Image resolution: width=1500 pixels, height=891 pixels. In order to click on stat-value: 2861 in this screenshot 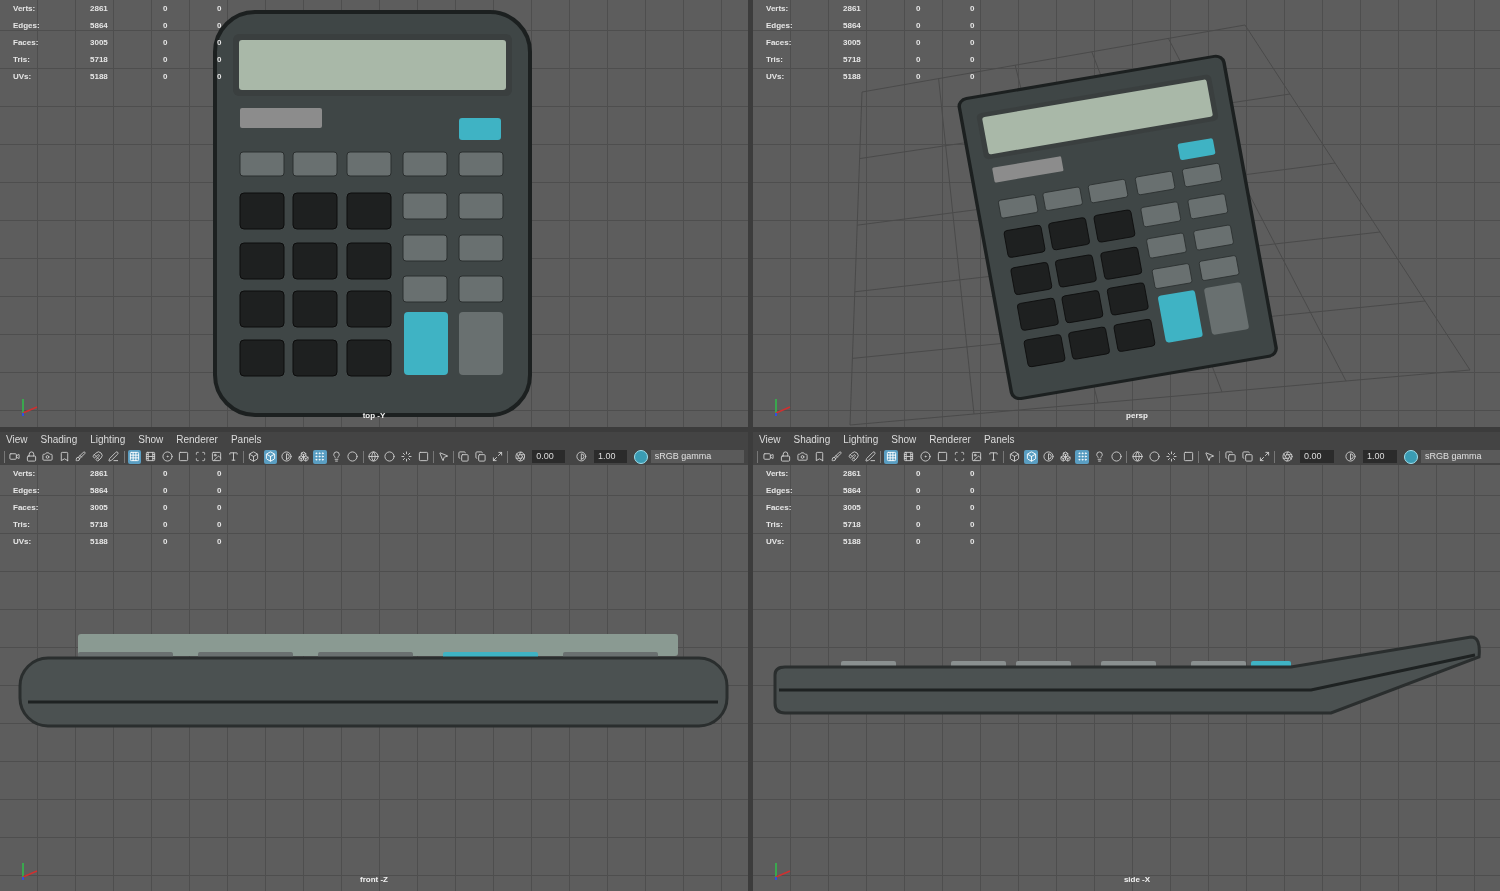, I will do `click(852, 8)`.